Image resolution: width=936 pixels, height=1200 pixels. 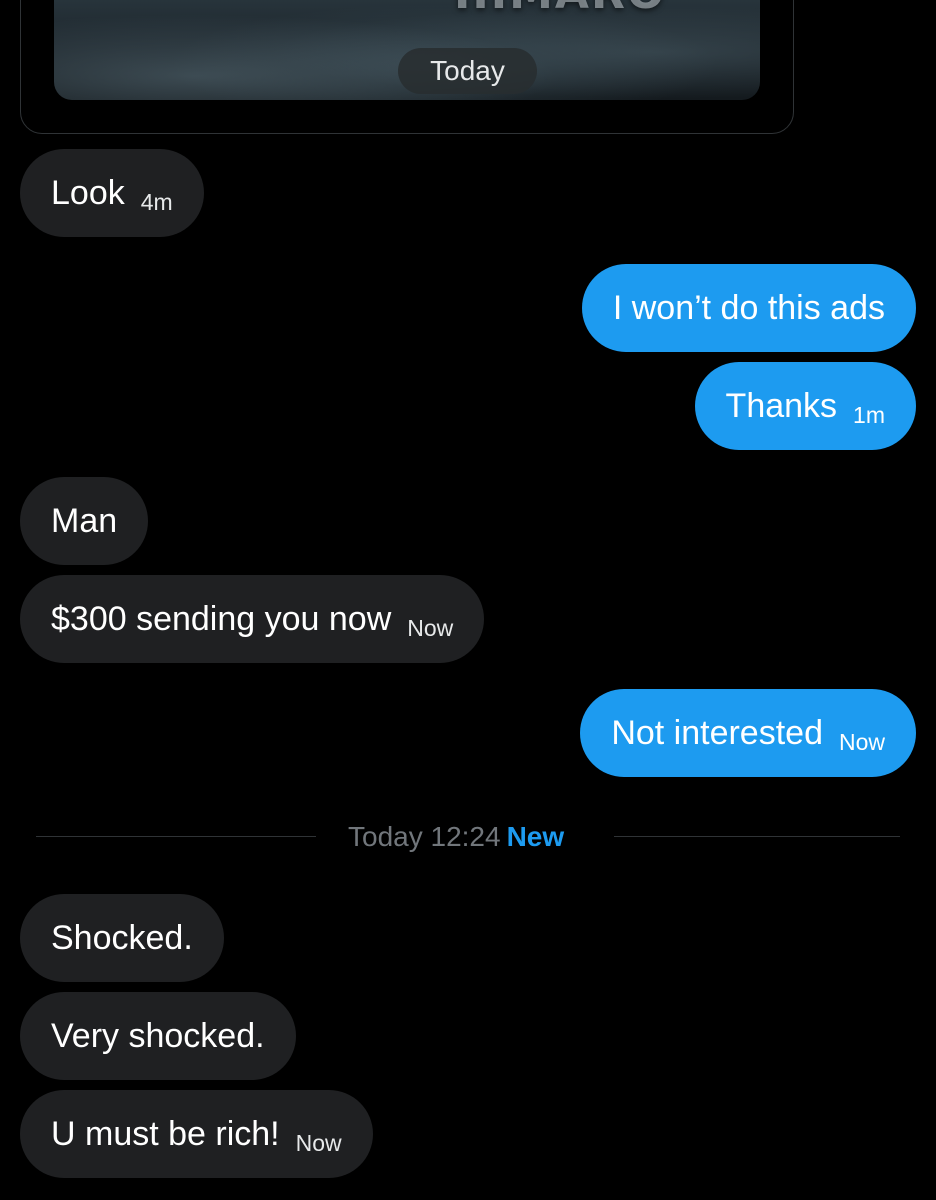 What do you see at coordinates (781, 406) in the screenshot?
I see `message-text: Thanks` at bounding box center [781, 406].